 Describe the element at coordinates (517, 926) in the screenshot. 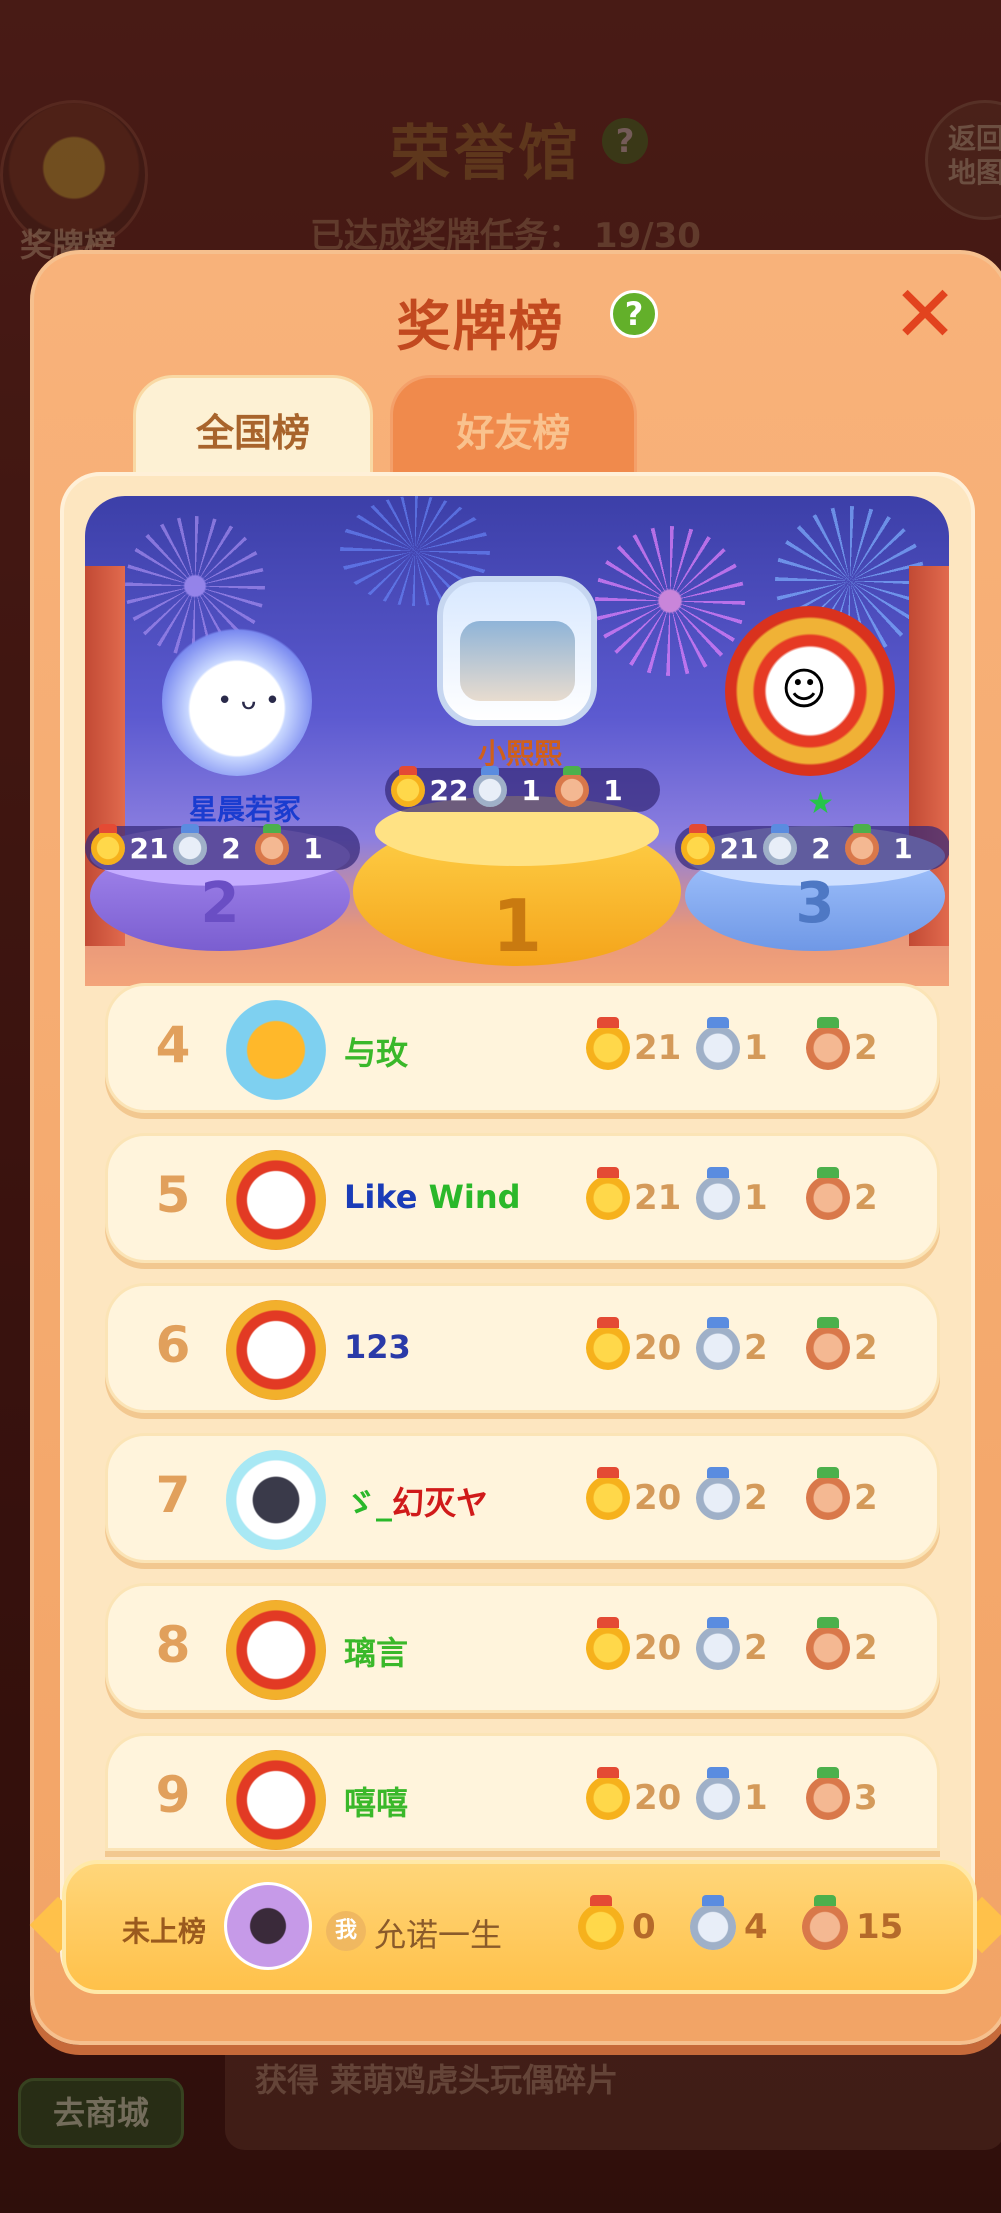

I see `podium-rank-1: 1` at that location.